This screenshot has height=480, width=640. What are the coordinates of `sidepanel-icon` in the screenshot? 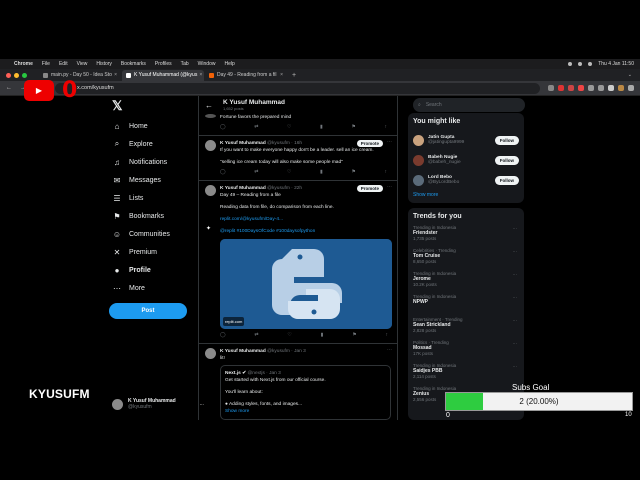 It's located at (611, 88).